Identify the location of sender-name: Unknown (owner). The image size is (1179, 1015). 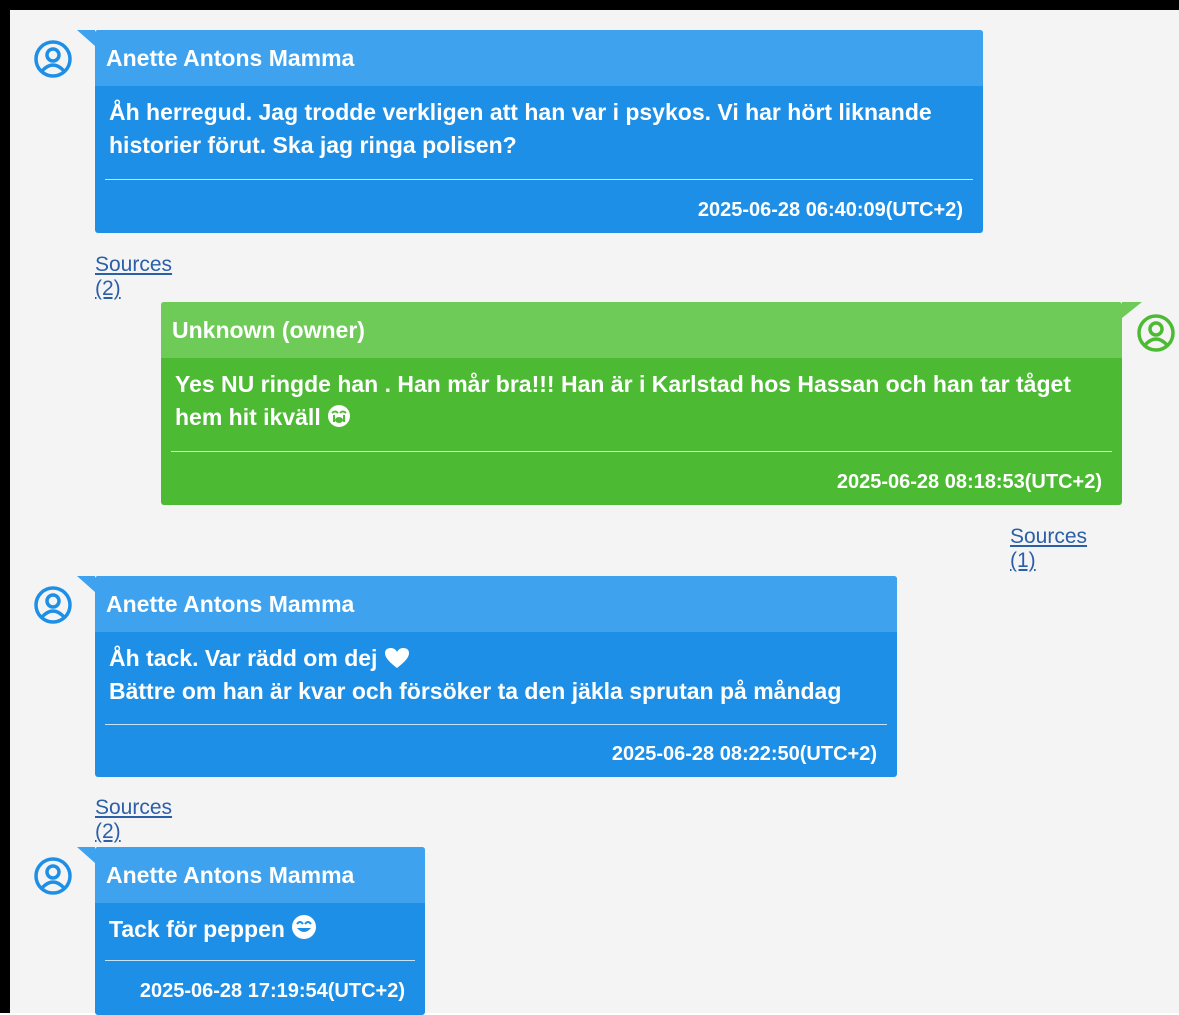
(641, 330).